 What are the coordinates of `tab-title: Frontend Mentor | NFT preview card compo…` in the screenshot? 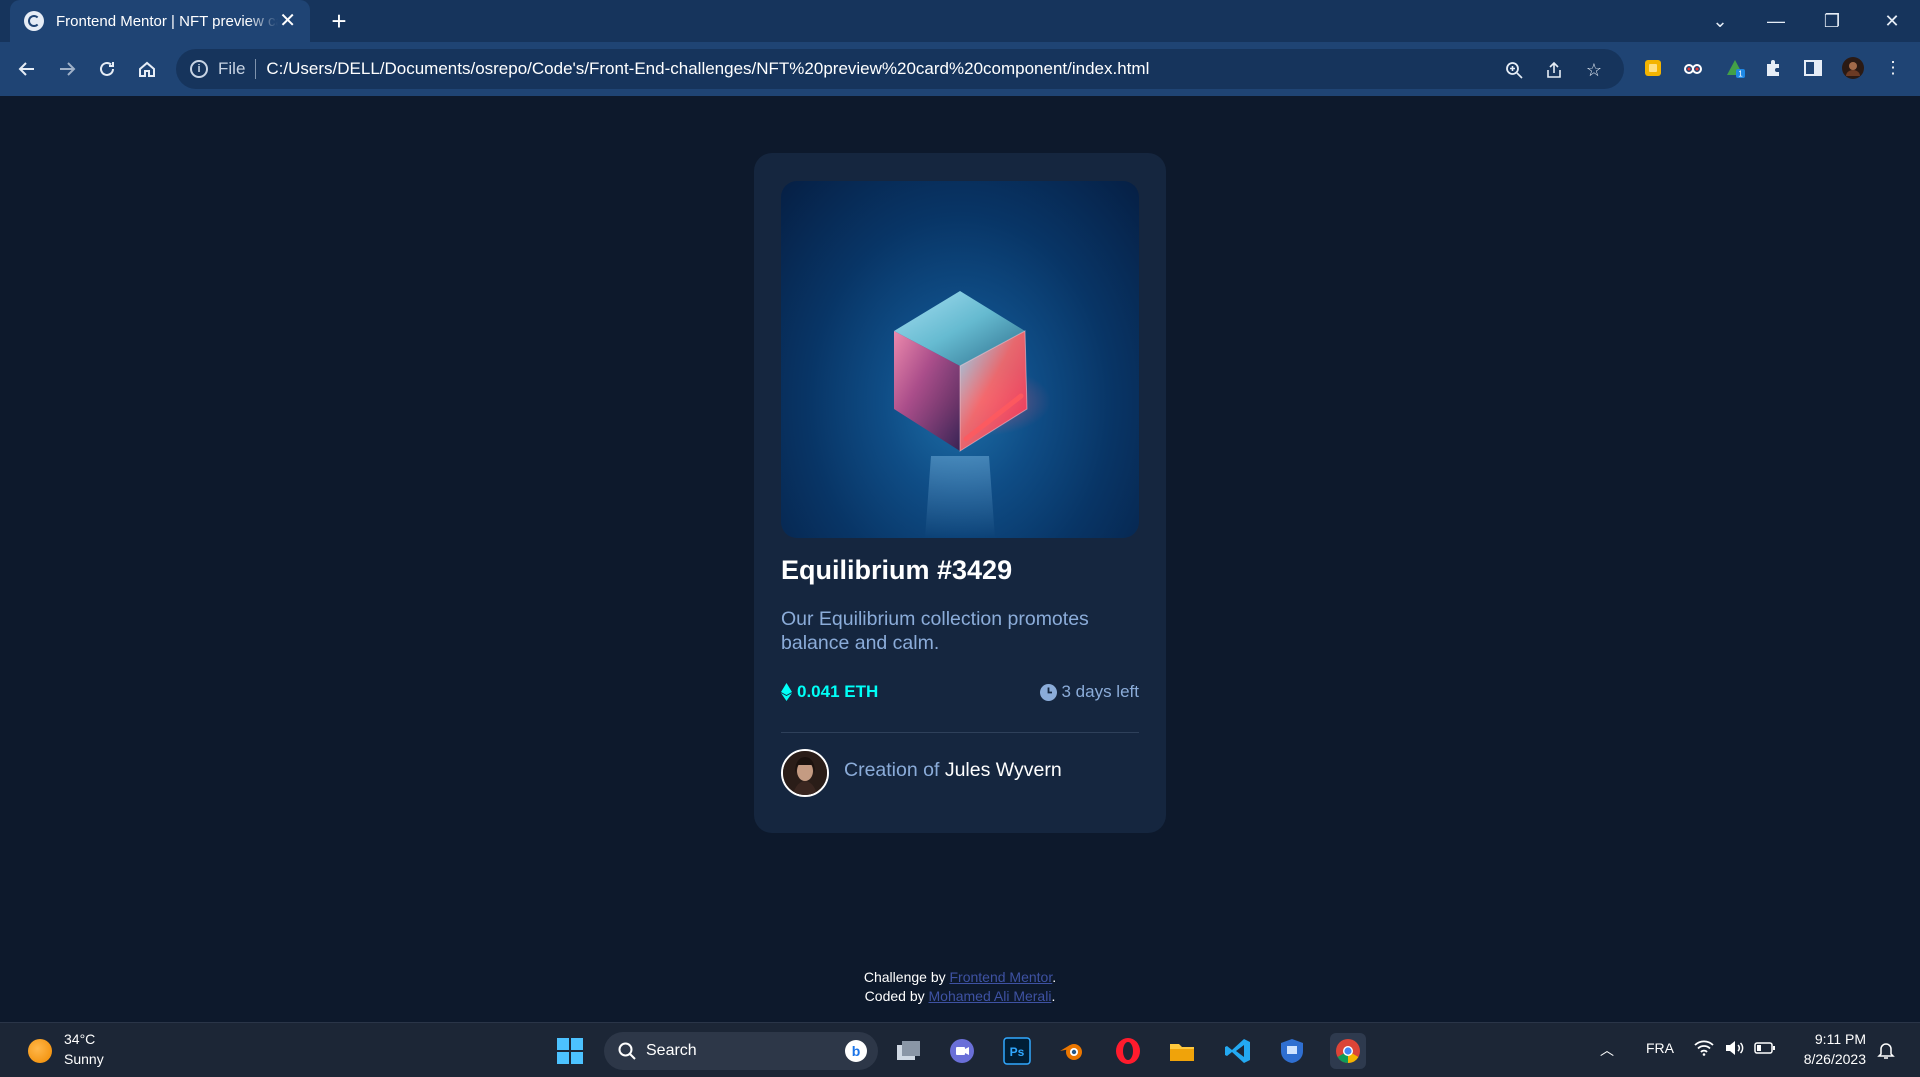 It's located at (167, 21).